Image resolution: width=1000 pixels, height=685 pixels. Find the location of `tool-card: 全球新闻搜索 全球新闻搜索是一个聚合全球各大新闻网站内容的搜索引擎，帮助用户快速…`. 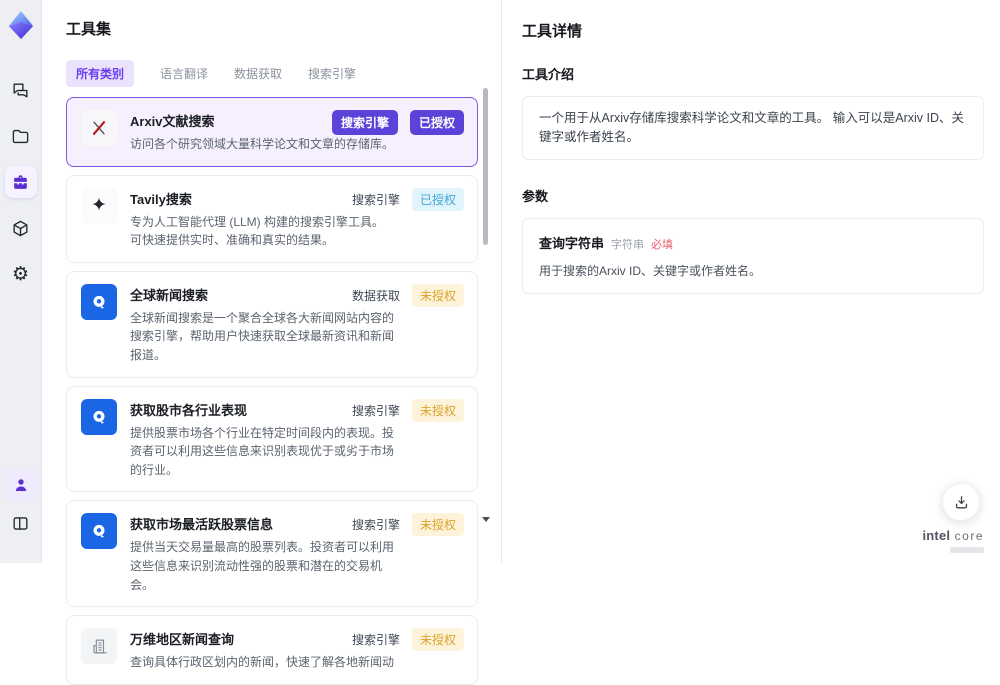

tool-card: 全球新闻搜索 全球新闻搜索是一个聚合全球各大新闻网站内容的搜索引擎，帮助用户快速… is located at coordinates (272, 324).